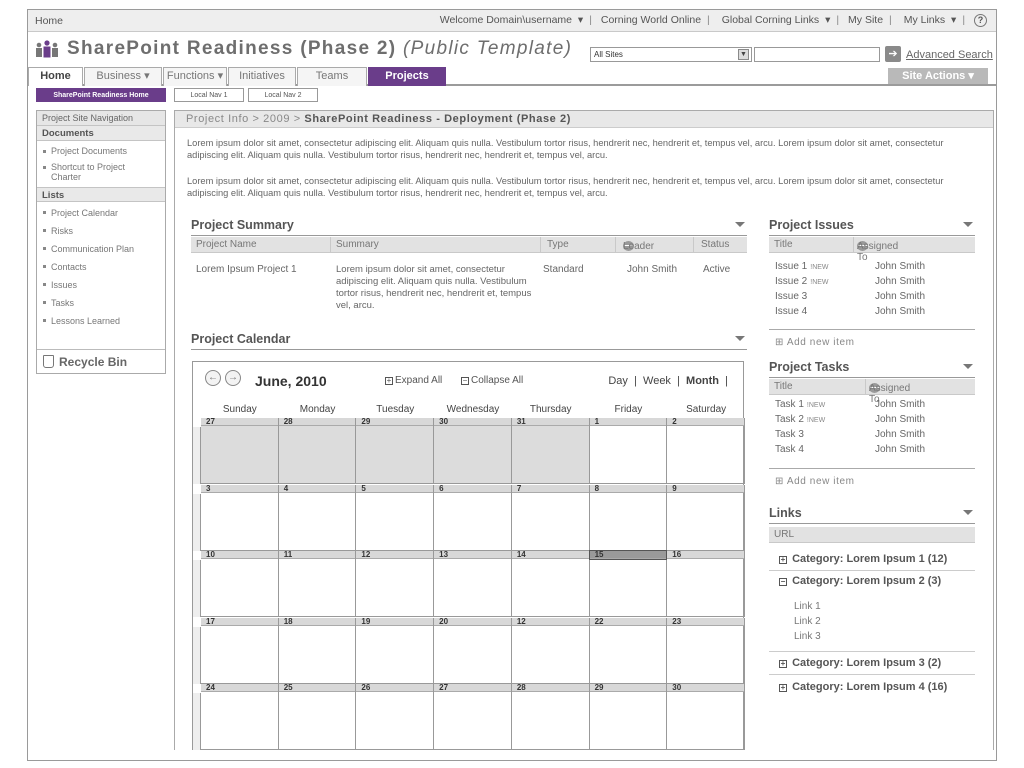  I want to click on view-month: Month, so click(702, 381).